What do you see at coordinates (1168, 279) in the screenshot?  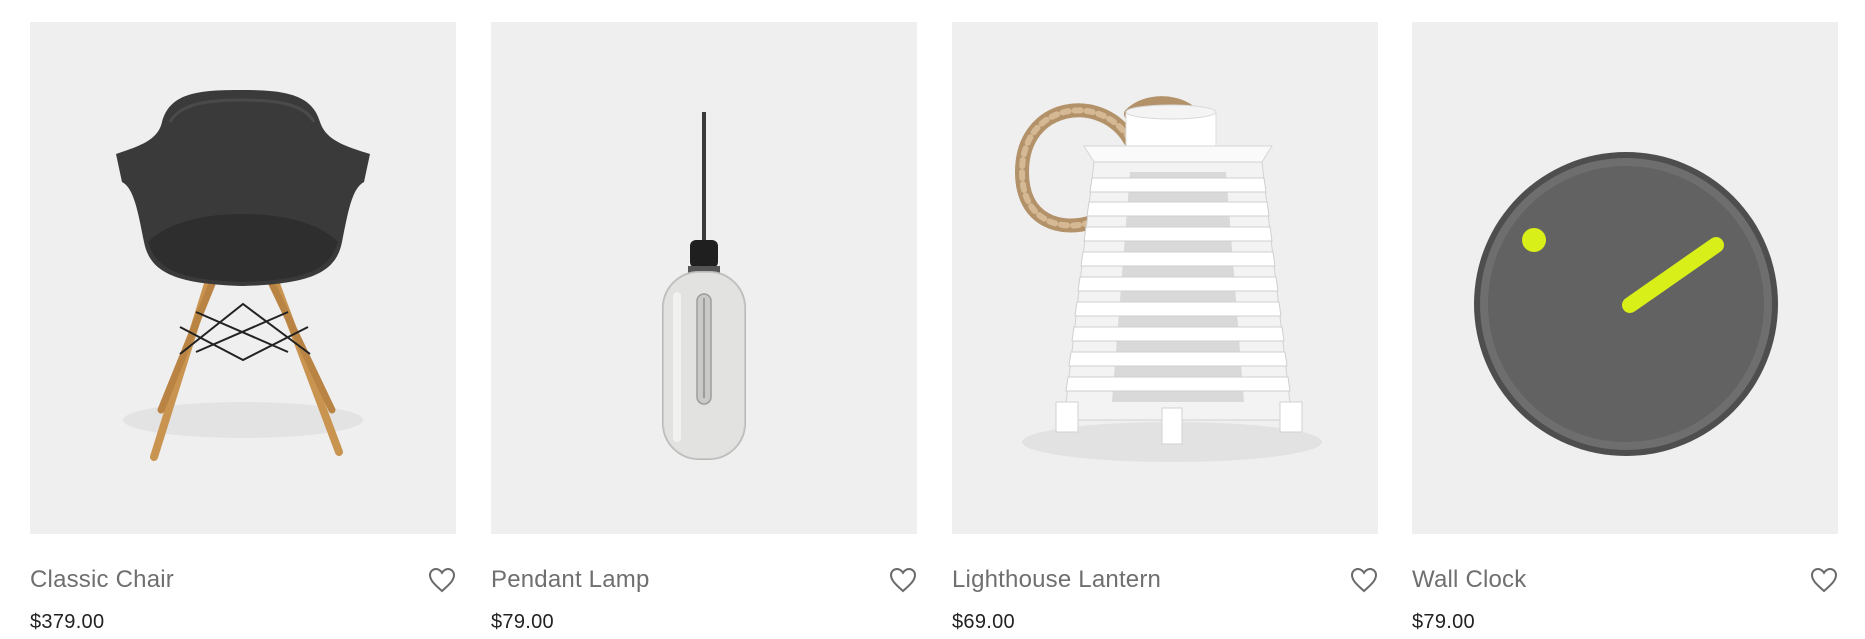 I see `lantern-icon` at bounding box center [1168, 279].